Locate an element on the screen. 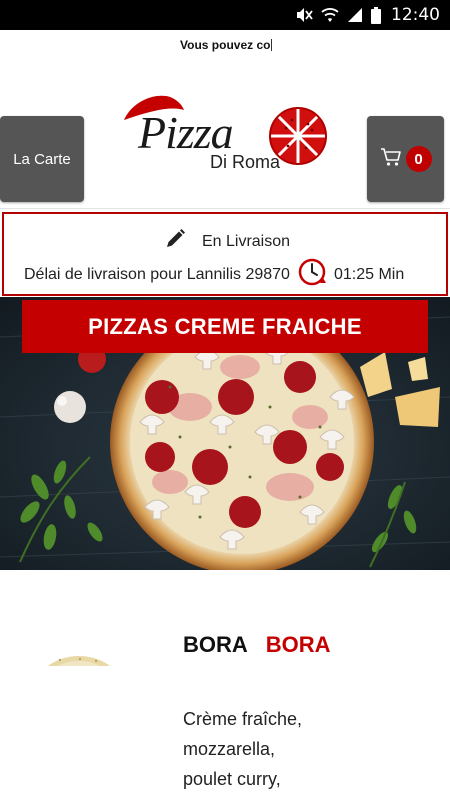 This screenshot has height=800, width=450. clock-icon is located at coordinates (312, 274).